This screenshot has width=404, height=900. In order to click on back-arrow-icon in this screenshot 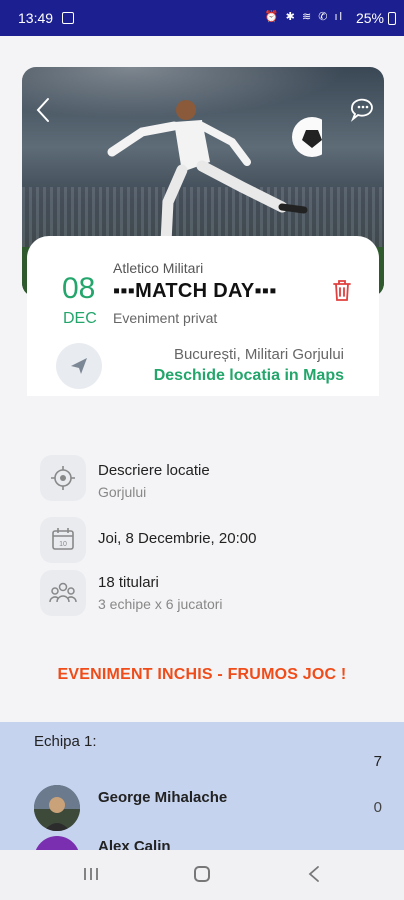, I will do `click(43, 110)`.